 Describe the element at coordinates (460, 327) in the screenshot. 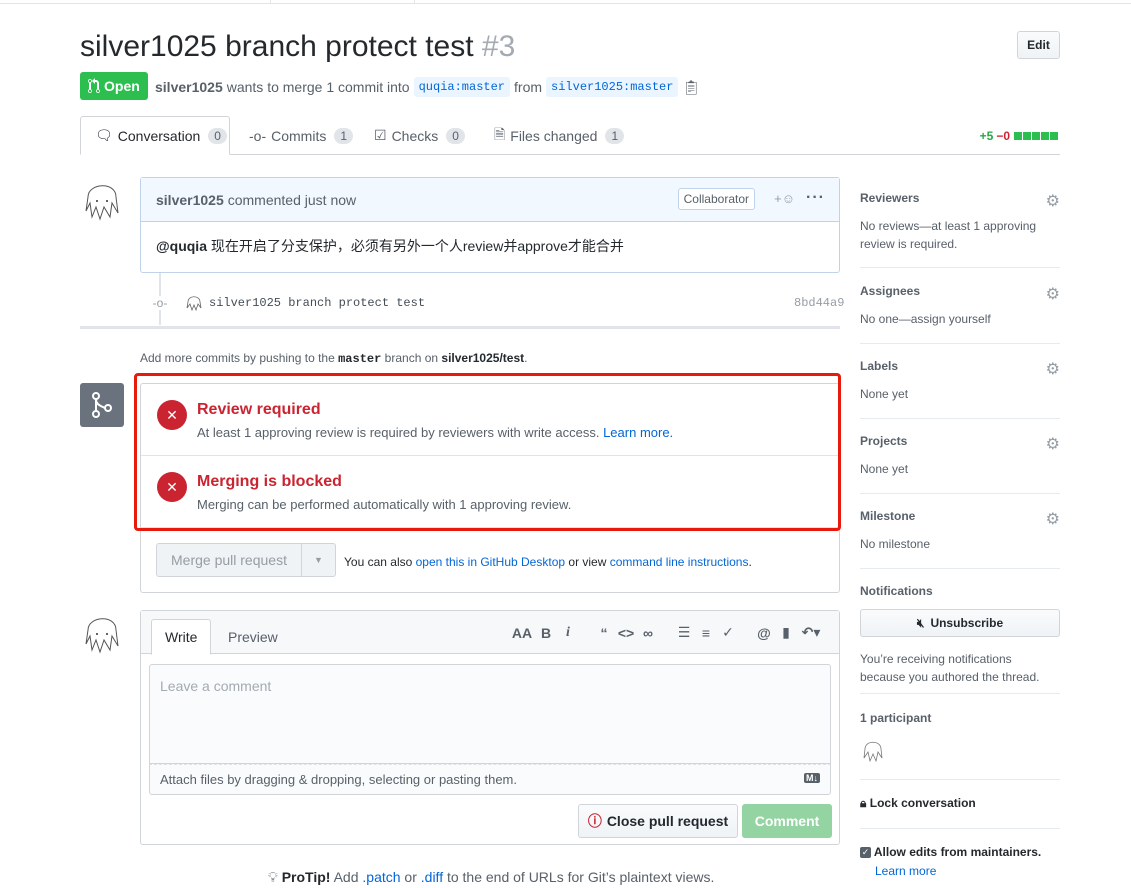

I see `timeline-end` at that location.